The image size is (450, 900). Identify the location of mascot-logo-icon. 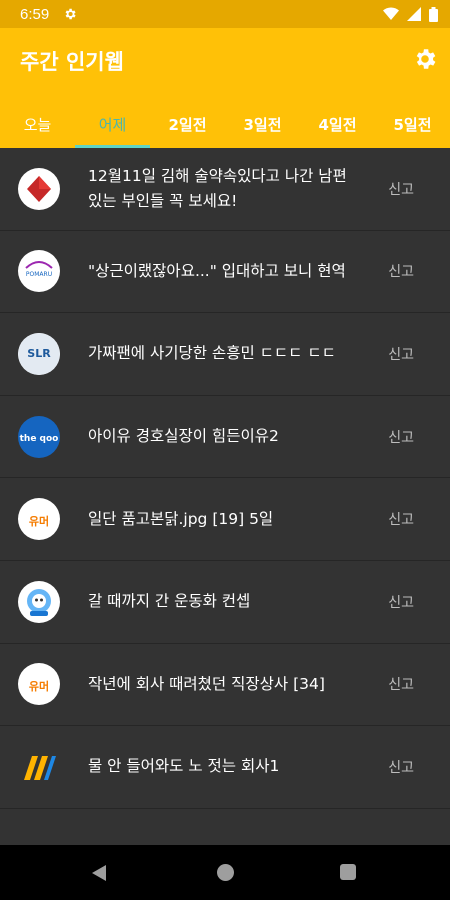
(39, 601).